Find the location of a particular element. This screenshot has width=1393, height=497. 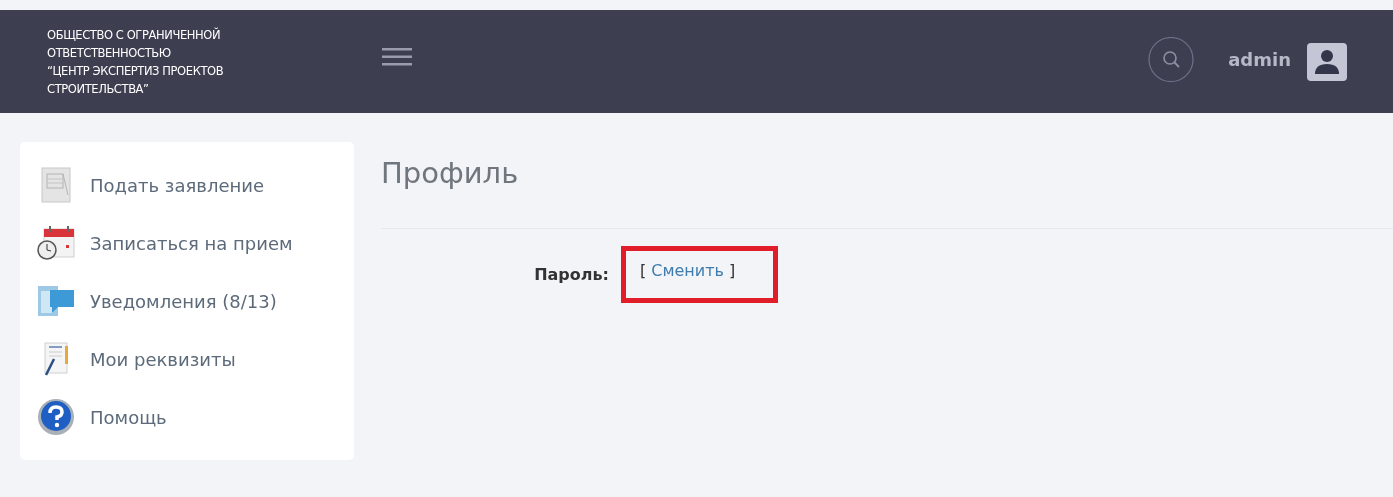

avatar-icon is located at coordinates (1327, 61).